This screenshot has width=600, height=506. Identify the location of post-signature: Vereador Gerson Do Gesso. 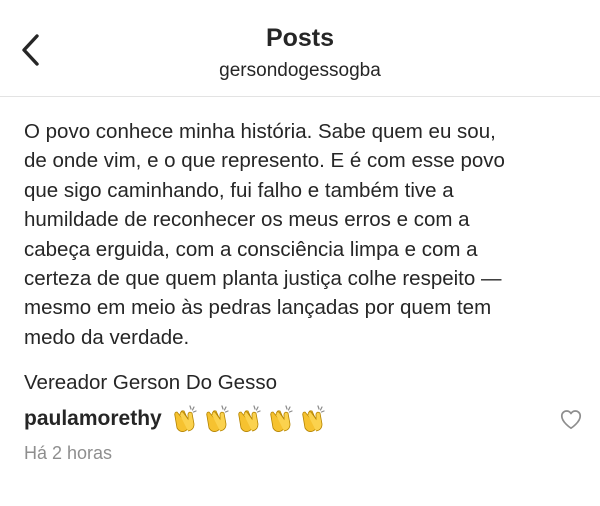
(150, 382).